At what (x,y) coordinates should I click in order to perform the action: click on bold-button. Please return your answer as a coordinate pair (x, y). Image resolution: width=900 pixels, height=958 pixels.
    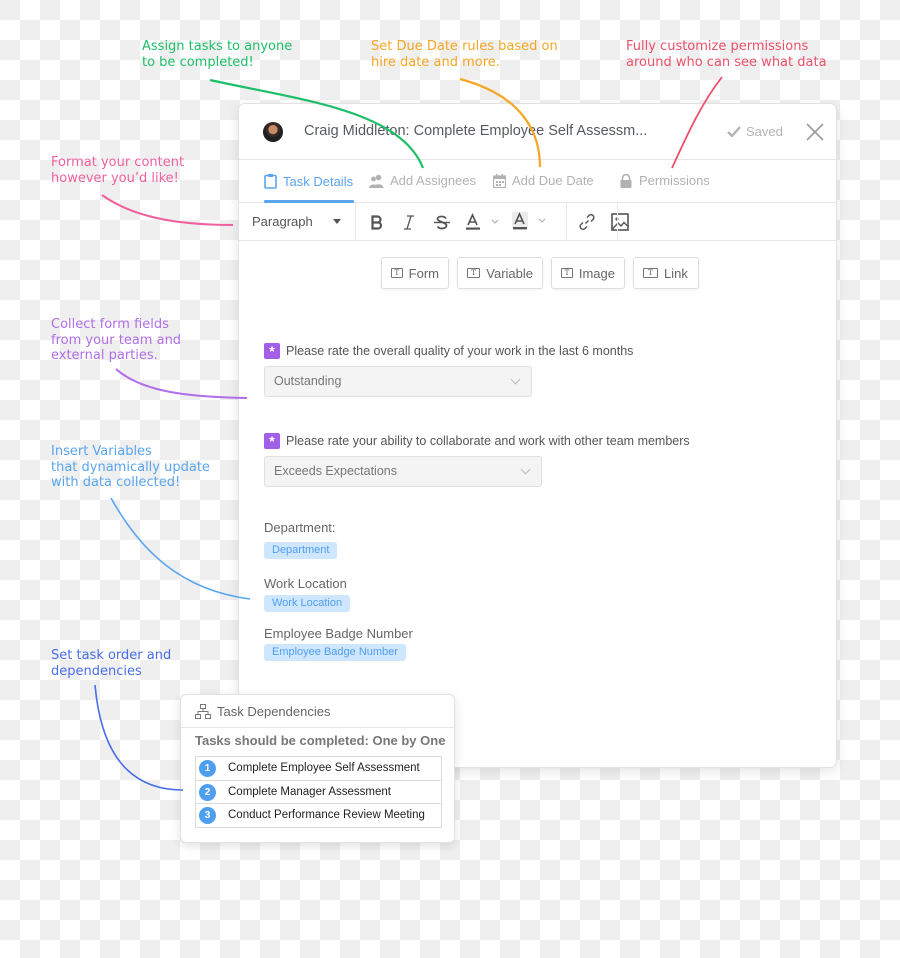
    Looking at the image, I should click on (377, 222).